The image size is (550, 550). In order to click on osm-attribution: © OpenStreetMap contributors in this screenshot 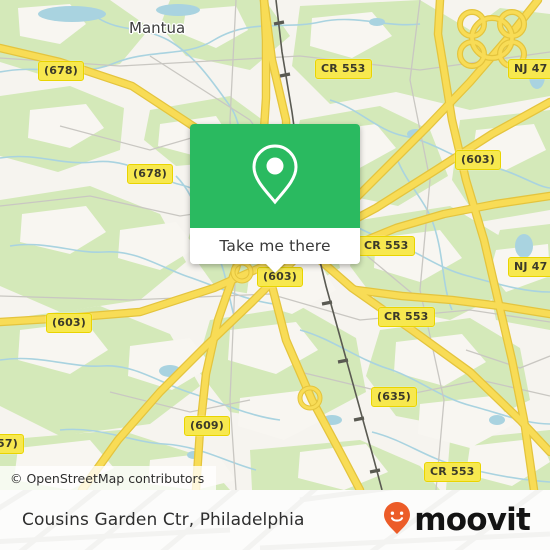, I will do `click(108, 478)`.